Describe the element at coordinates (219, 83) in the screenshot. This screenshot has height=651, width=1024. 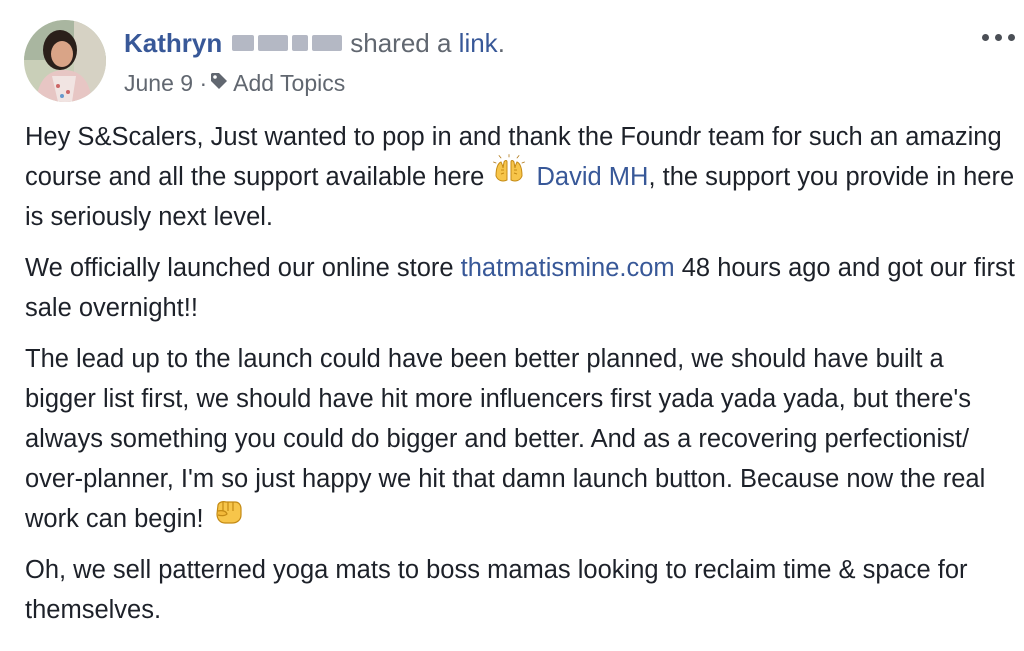
I see `tag-icon` at that location.